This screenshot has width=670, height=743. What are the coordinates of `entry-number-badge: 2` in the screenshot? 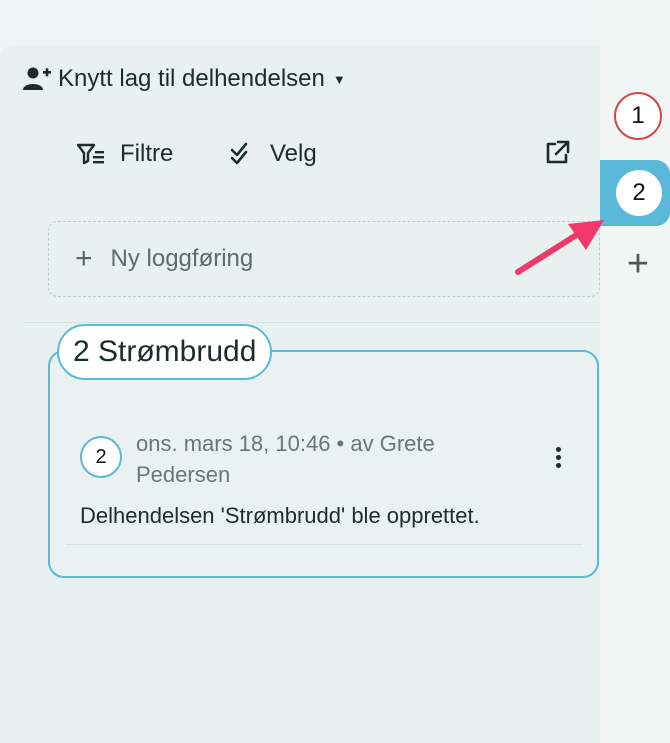 It's located at (101, 457).